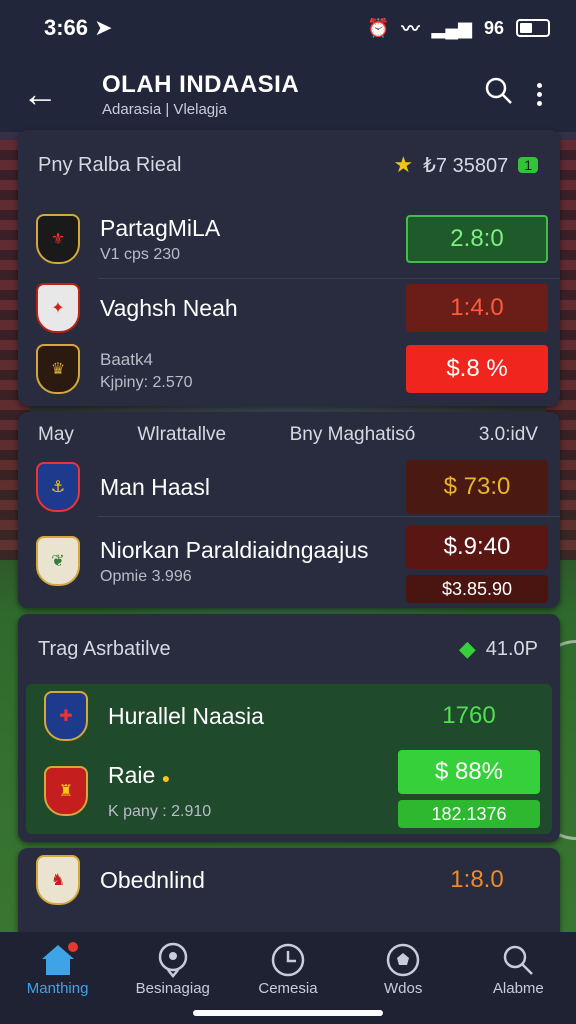  What do you see at coordinates (493, 27) in the screenshot?
I see `signal-text: 96` at bounding box center [493, 27].